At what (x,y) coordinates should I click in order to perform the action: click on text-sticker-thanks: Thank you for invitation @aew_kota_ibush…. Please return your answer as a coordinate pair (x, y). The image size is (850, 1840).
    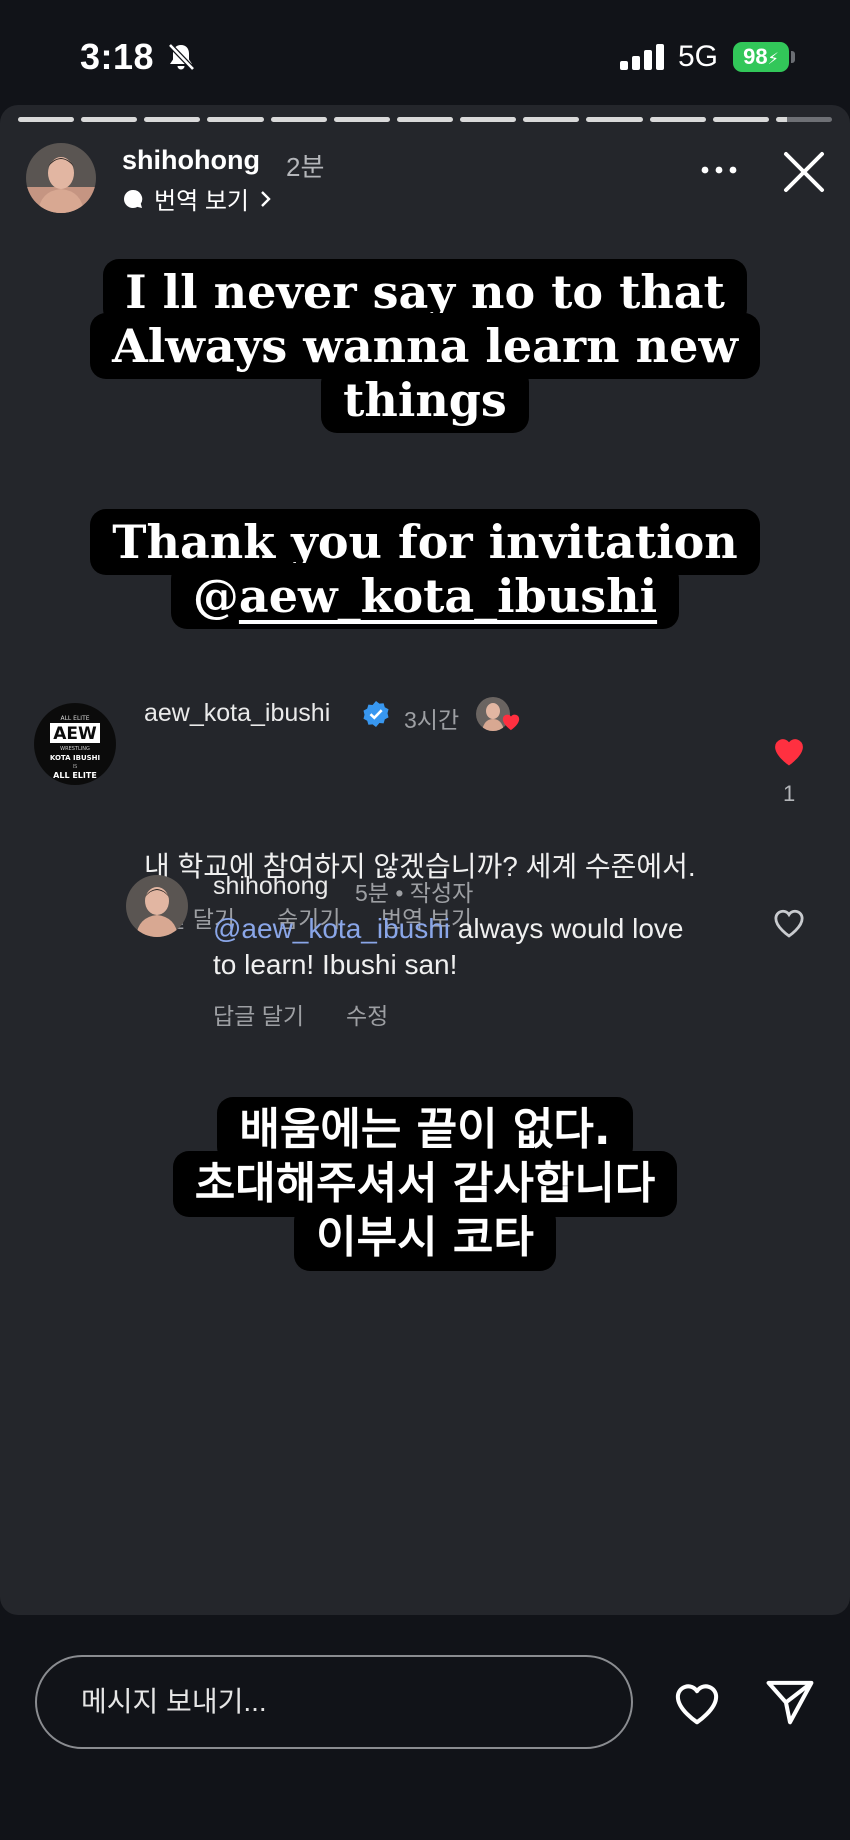
    Looking at the image, I should click on (425, 569).